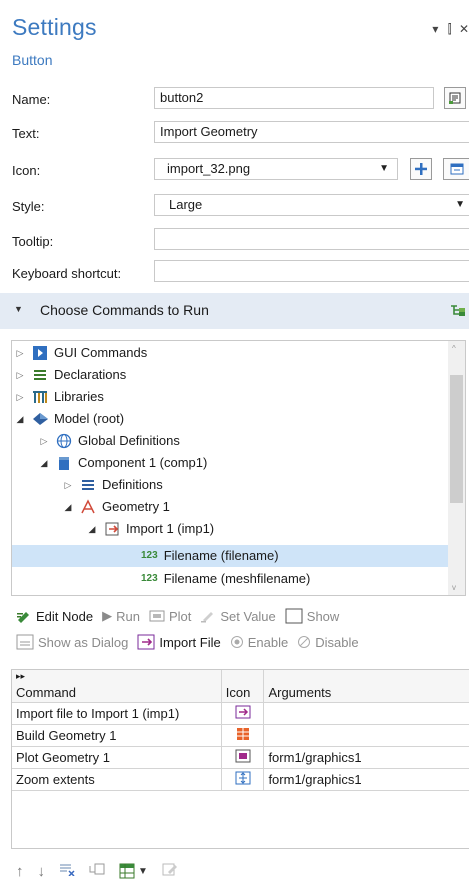 The height and width of the screenshot is (892, 469). I want to click on table-row: Import file to Import 1 (imp1), so click(240, 713).